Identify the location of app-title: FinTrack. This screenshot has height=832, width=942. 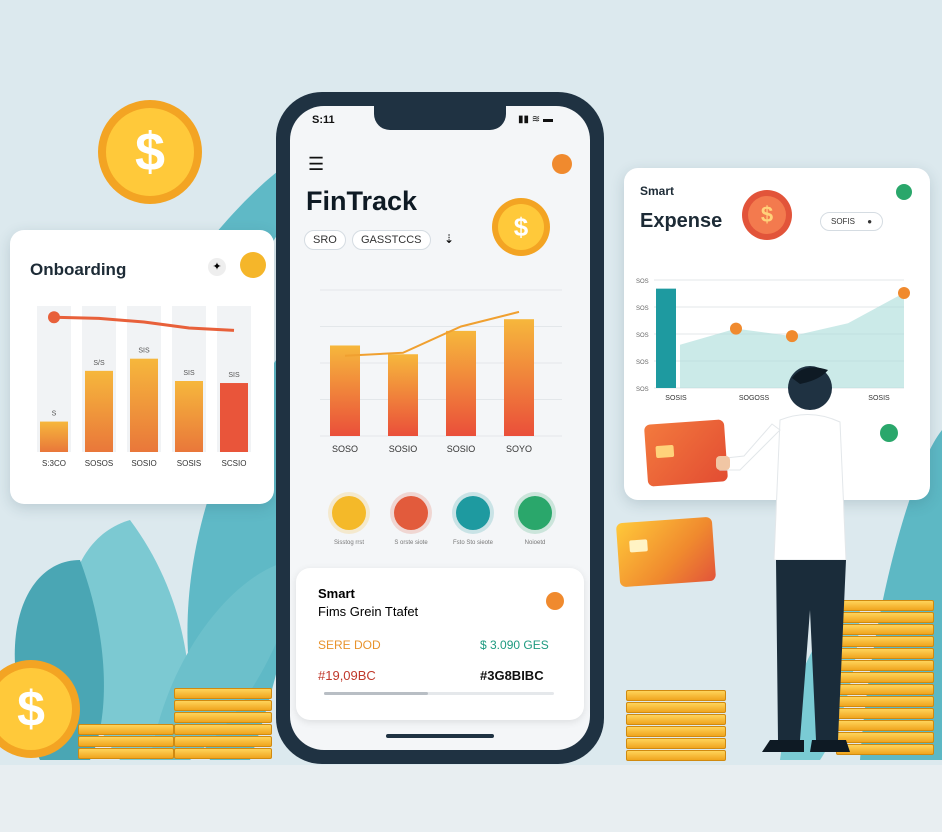
(362, 201).